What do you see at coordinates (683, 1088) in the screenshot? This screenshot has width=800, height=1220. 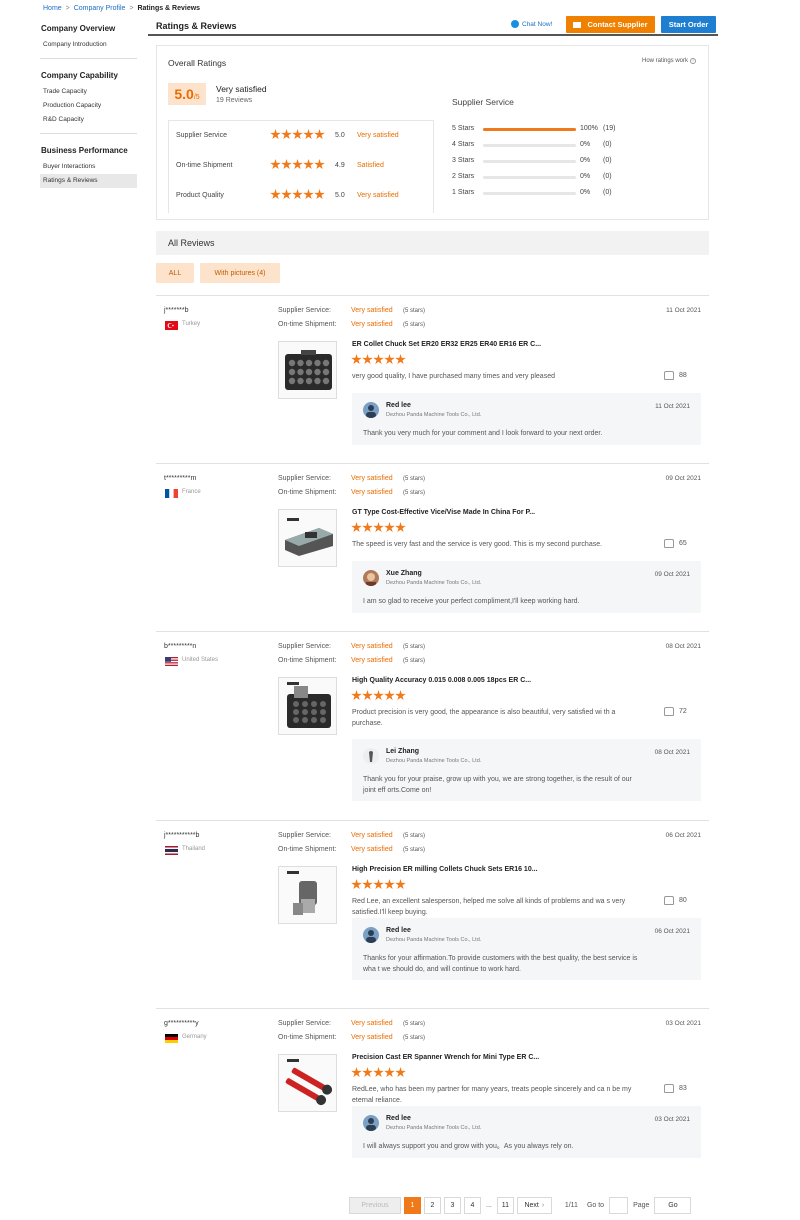 I see `like-count: 83` at bounding box center [683, 1088].